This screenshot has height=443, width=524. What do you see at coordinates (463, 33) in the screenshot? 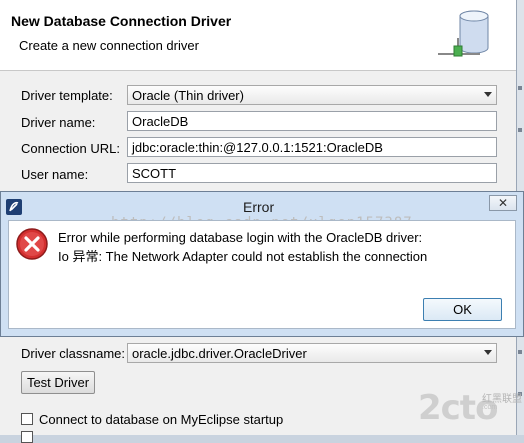
I see `database-connection-icon` at bounding box center [463, 33].